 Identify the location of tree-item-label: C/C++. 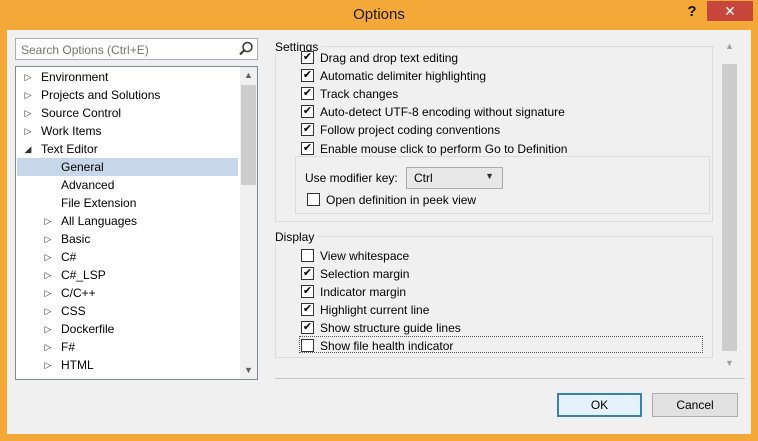
(78, 293).